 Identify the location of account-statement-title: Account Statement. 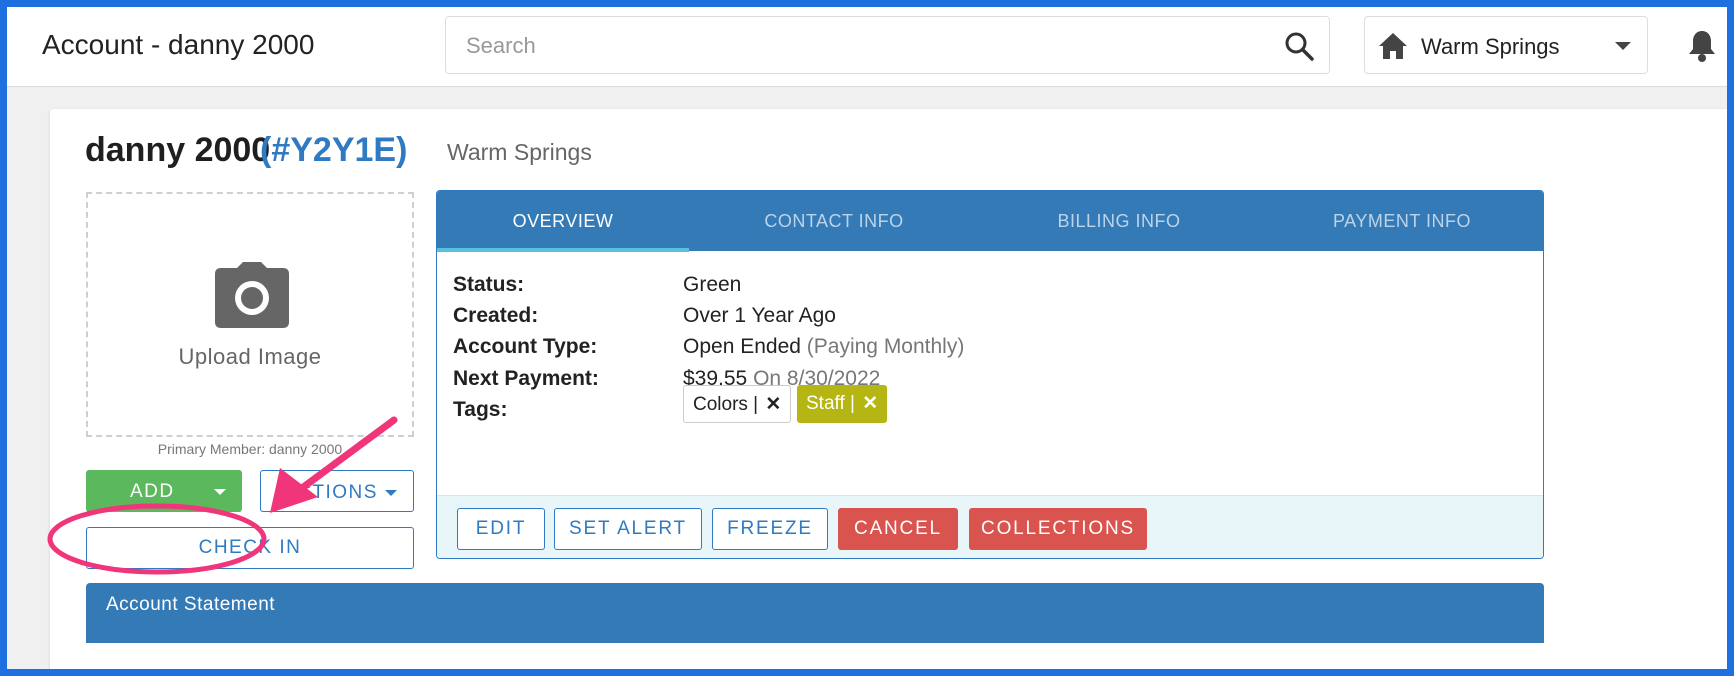
(191, 604).